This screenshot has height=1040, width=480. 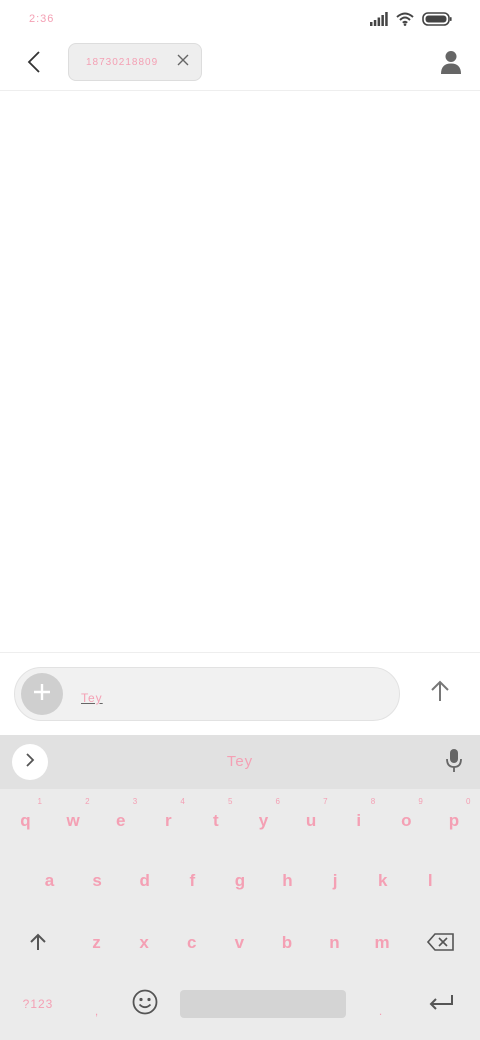 What do you see at coordinates (379, 21) in the screenshot?
I see `signal-icon` at bounding box center [379, 21].